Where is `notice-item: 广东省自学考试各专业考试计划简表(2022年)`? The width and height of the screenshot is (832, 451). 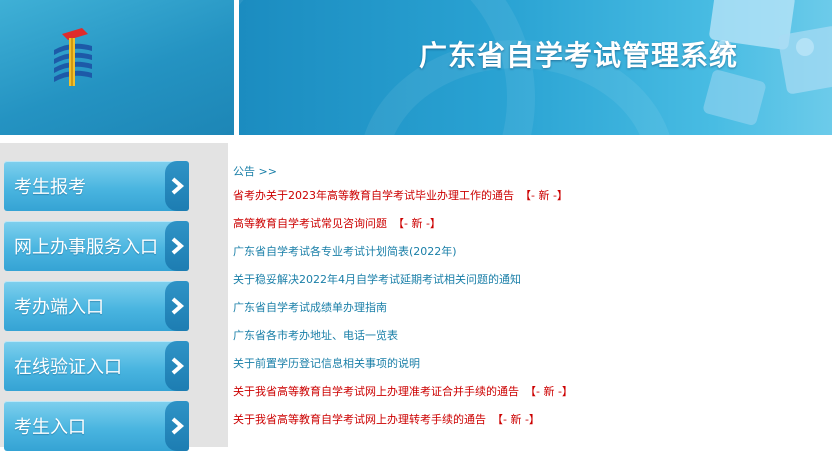
notice-item: 广东省自学考试各专业考试计划简表(2022年) is located at coordinates (528, 252).